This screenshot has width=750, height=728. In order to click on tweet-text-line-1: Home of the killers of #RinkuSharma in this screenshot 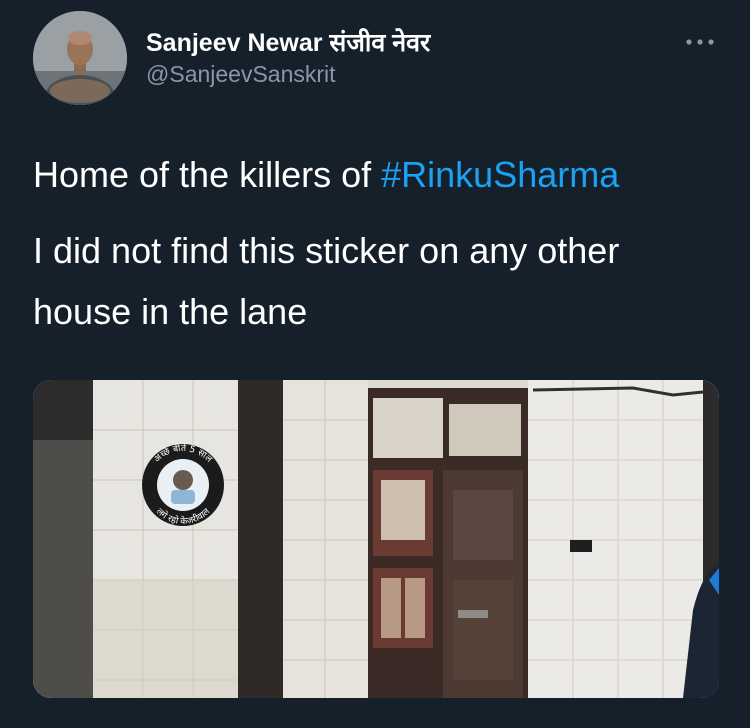, I will do `click(326, 175)`.